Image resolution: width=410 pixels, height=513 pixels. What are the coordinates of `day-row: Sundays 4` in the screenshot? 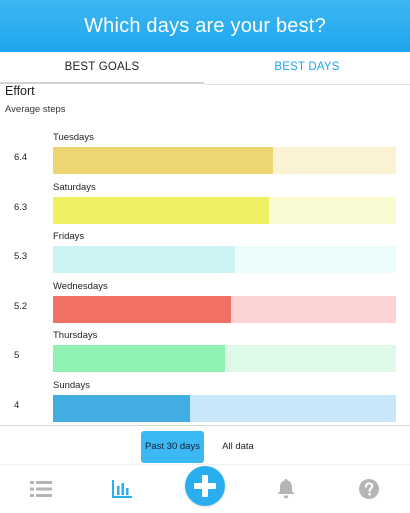 It's located at (205, 397).